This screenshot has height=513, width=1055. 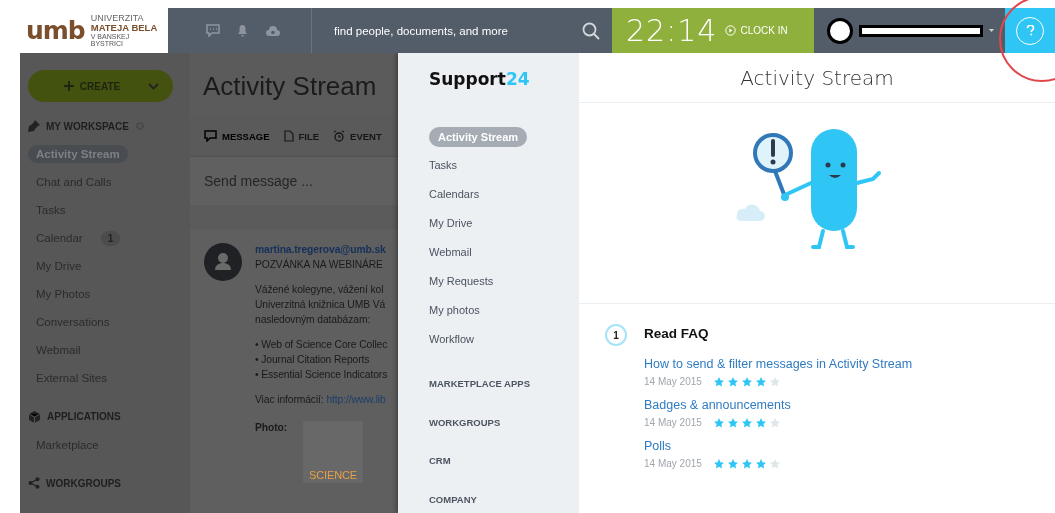 I want to click on menu-section: CRM, so click(x=504, y=465).